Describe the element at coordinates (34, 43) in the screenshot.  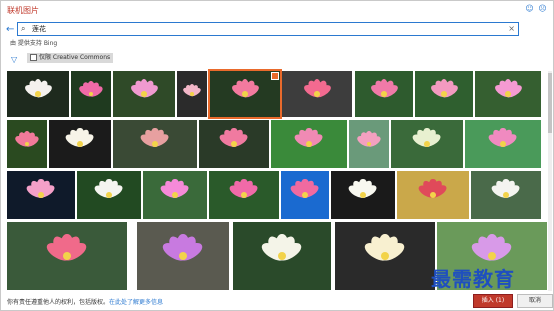
I see `bing-attribution: 由 提供支持 Bing` at that location.